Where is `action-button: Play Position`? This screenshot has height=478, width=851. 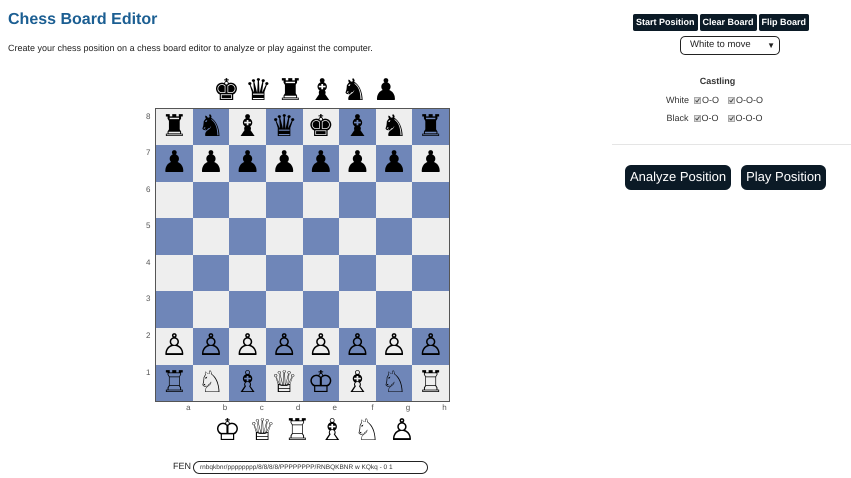 action-button: Play Position is located at coordinates (783, 177).